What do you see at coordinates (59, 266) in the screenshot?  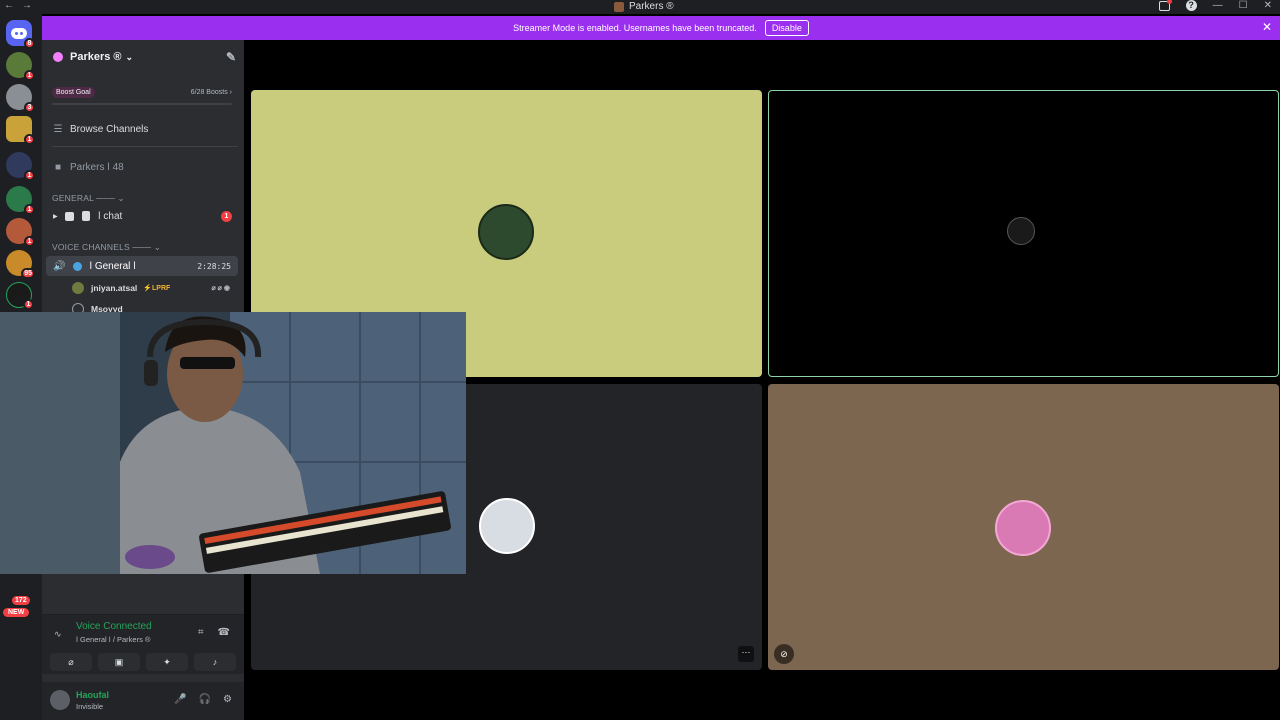 I see `speaker-icon: 🔊` at bounding box center [59, 266].